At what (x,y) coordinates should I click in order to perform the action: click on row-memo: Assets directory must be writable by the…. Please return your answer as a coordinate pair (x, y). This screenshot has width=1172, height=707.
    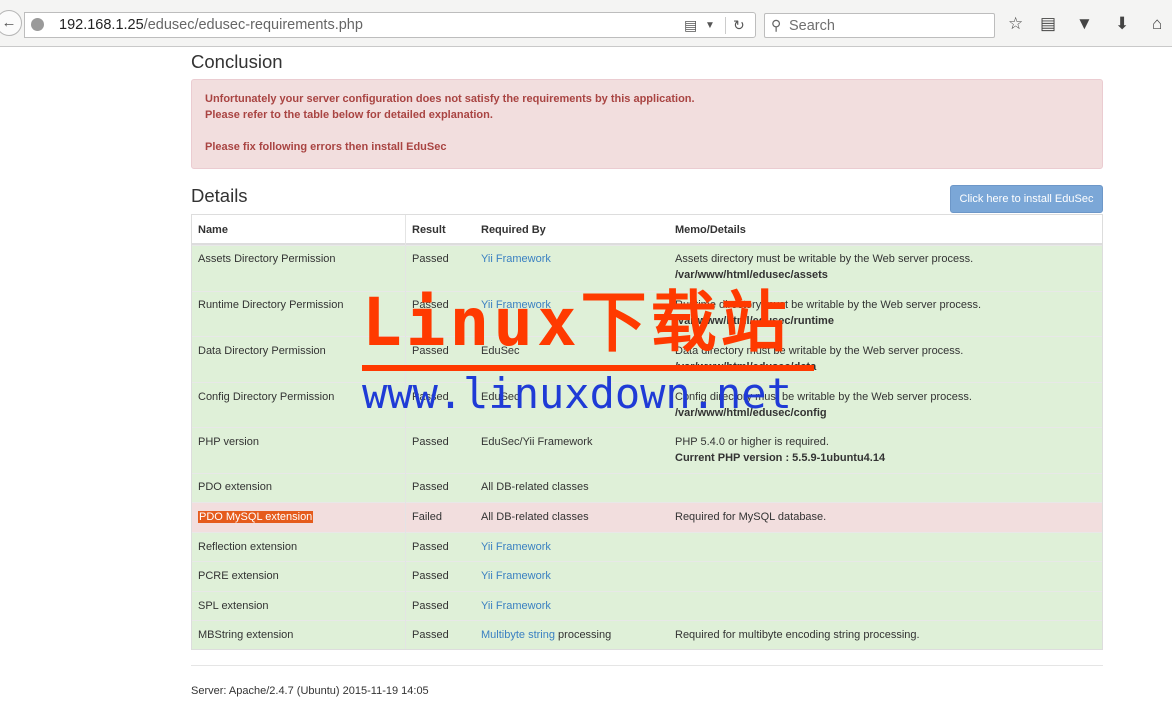
    Looking at the image, I should click on (824, 259).